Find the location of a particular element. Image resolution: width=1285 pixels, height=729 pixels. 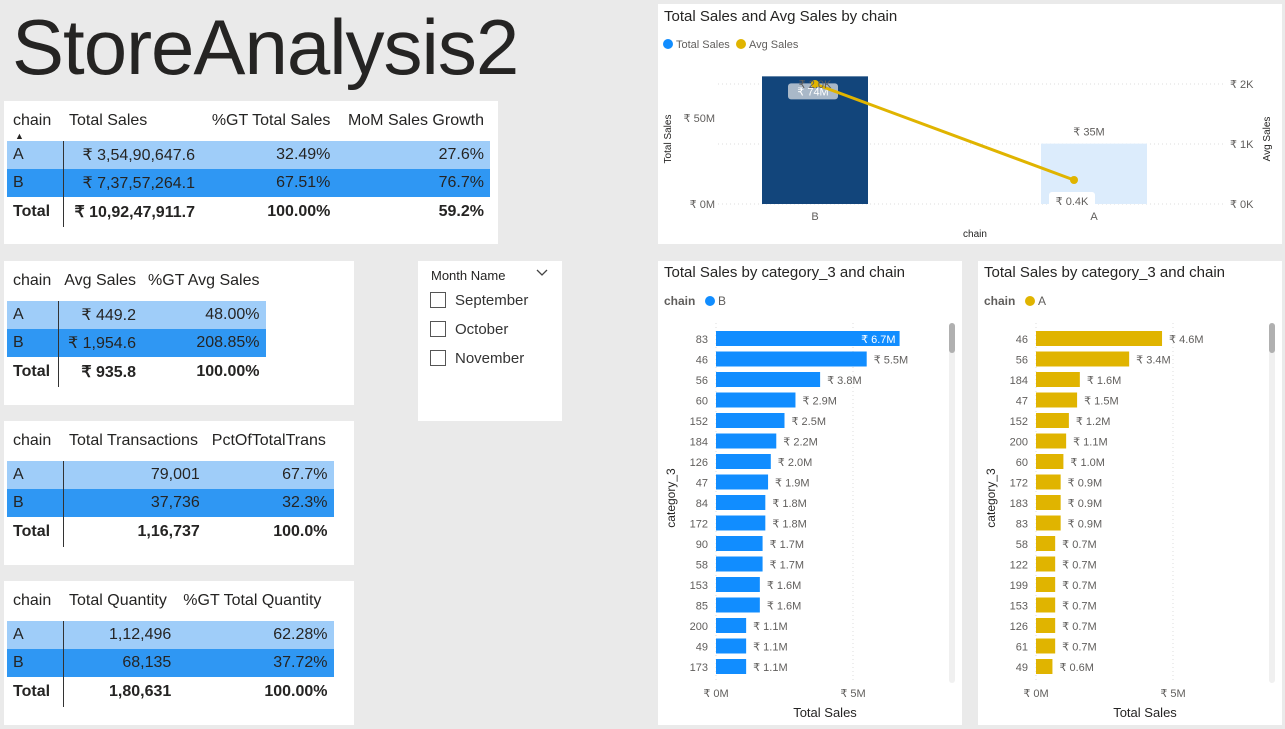

bar-data-label: ₹ 1.5M is located at coordinates (1101, 402).